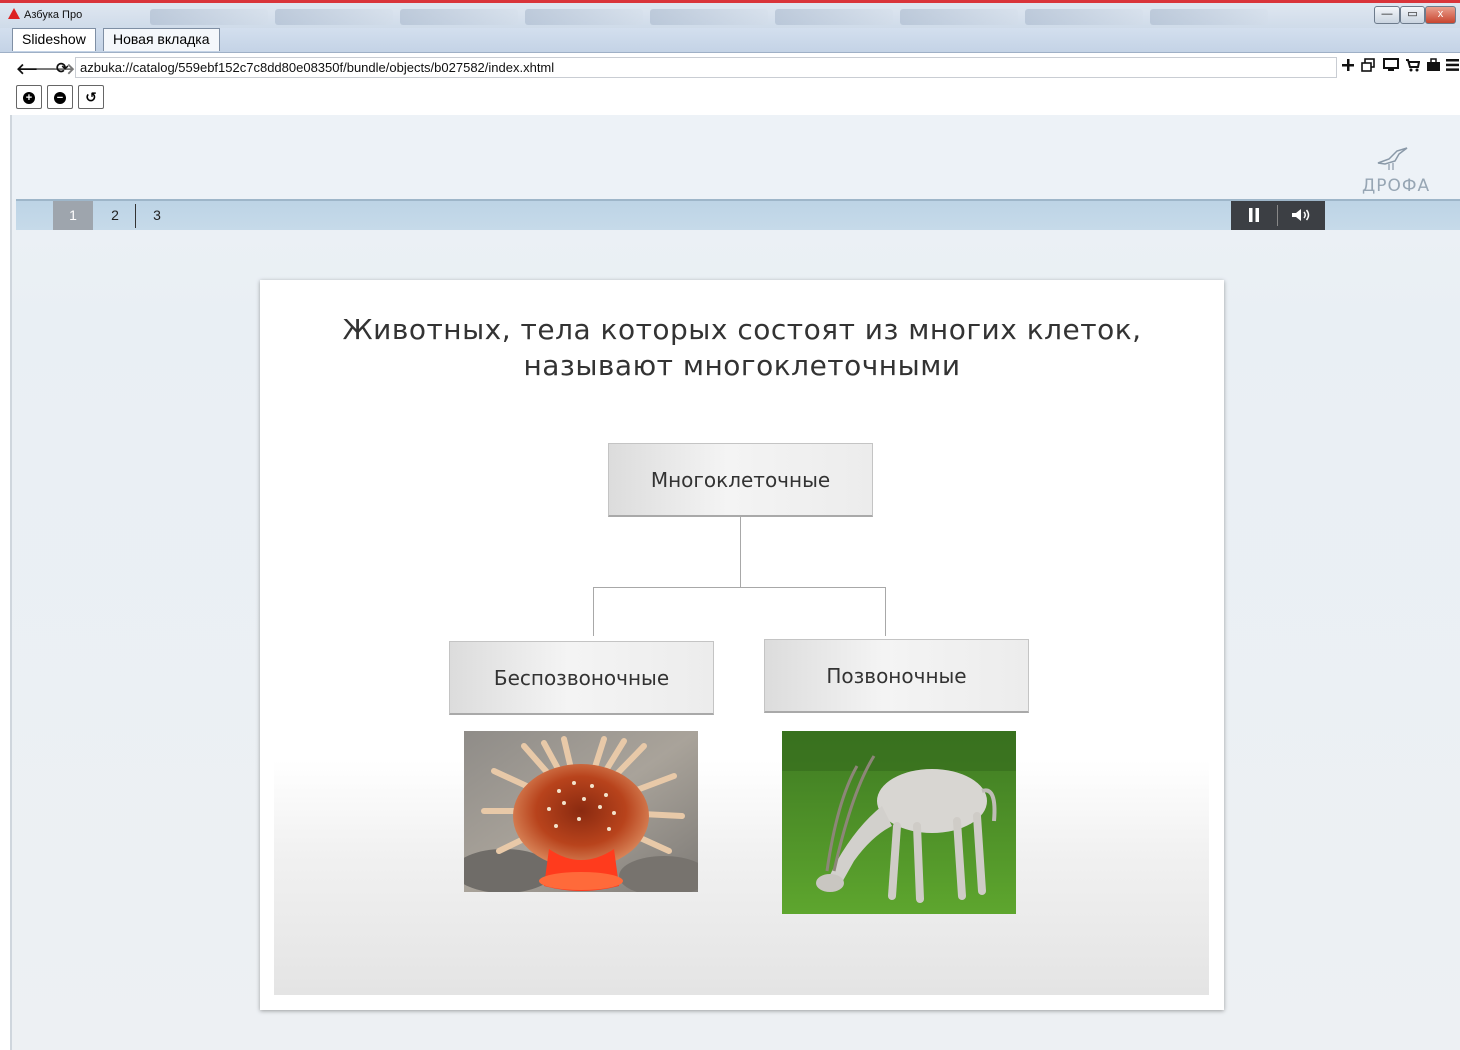  What do you see at coordinates (1387, 15) in the screenshot?
I see `minimize-button: —` at bounding box center [1387, 15].